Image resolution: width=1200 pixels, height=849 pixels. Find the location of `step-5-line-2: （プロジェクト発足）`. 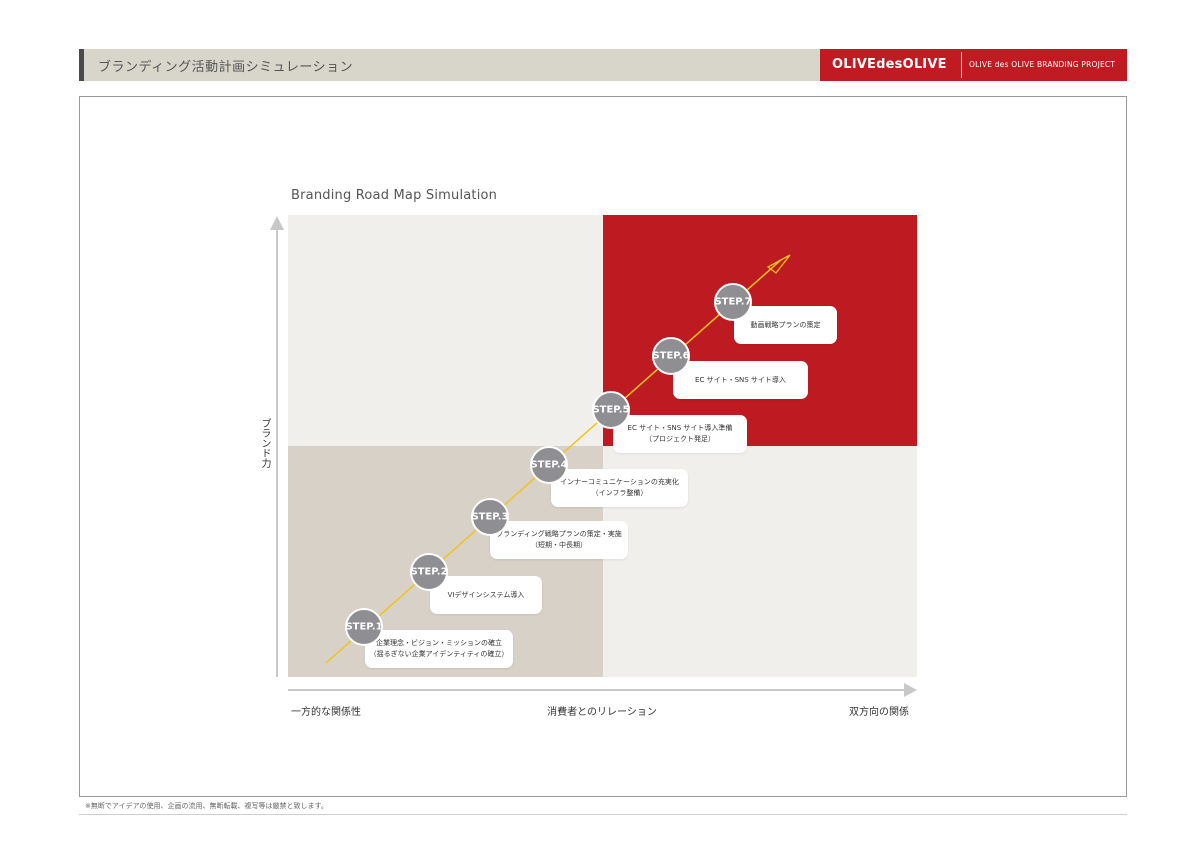

step-5-line-2: （プロジェクト発足） is located at coordinates (680, 439).